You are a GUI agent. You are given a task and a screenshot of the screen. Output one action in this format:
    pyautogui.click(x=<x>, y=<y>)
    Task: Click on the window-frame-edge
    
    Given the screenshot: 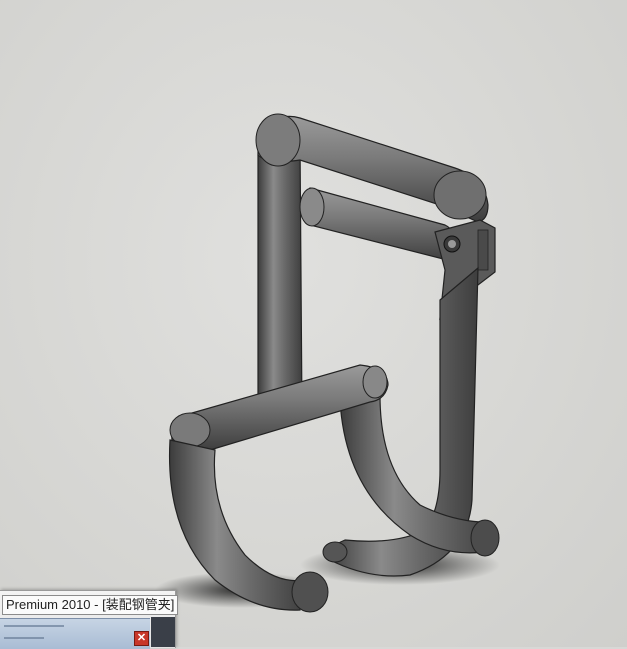 What is the action you would take?
    pyautogui.click(x=163, y=632)
    